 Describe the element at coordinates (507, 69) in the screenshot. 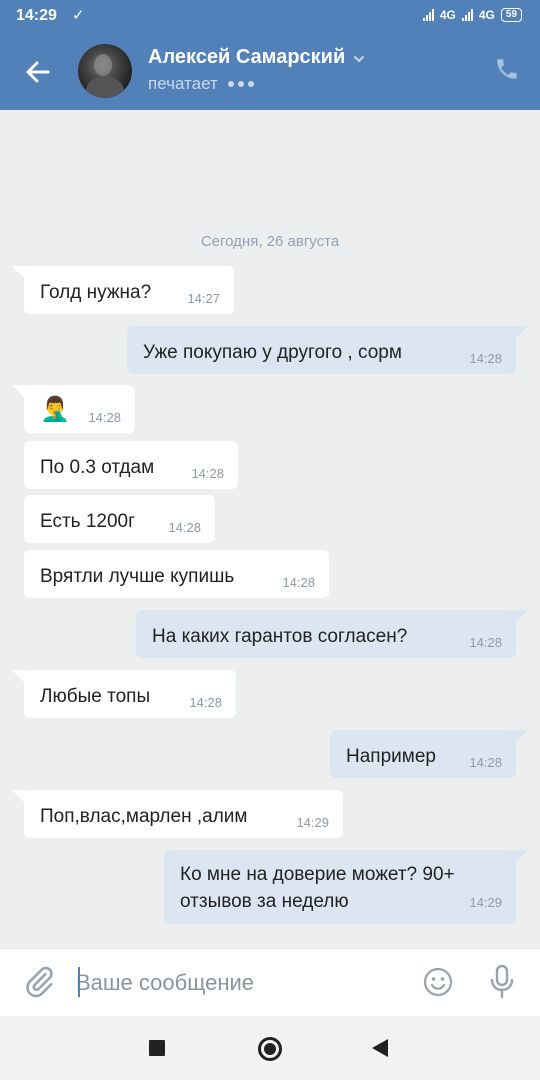

I see `phone-icon` at that location.